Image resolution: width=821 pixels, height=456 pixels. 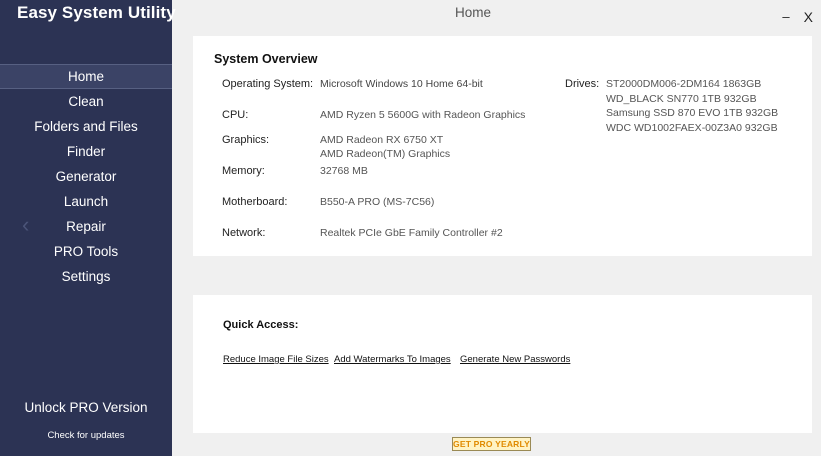 What do you see at coordinates (401, 84) in the screenshot?
I see `os-value: Microsoft Windows 10 Home 64-bit` at bounding box center [401, 84].